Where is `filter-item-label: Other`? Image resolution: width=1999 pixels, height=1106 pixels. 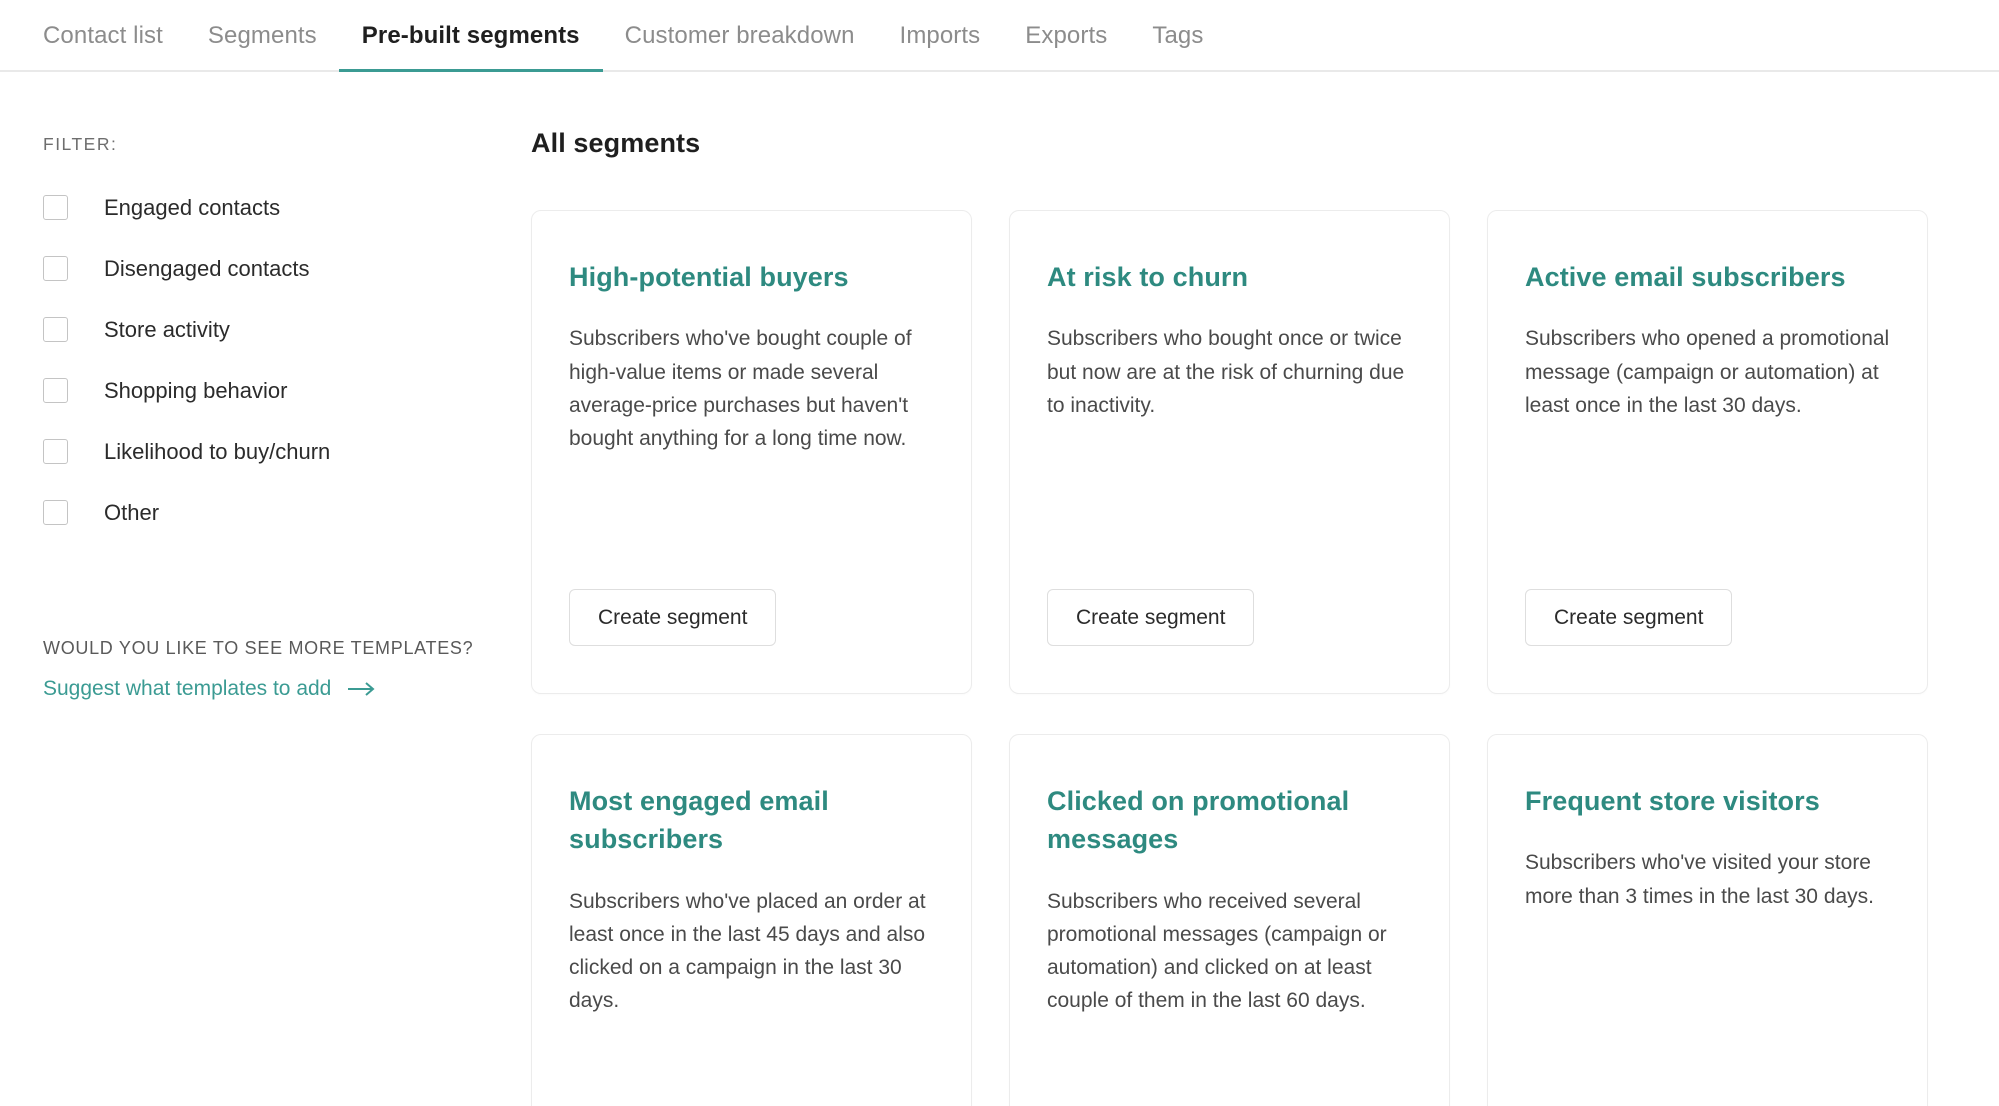 filter-item-label: Other is located at coordinates (132, 512).